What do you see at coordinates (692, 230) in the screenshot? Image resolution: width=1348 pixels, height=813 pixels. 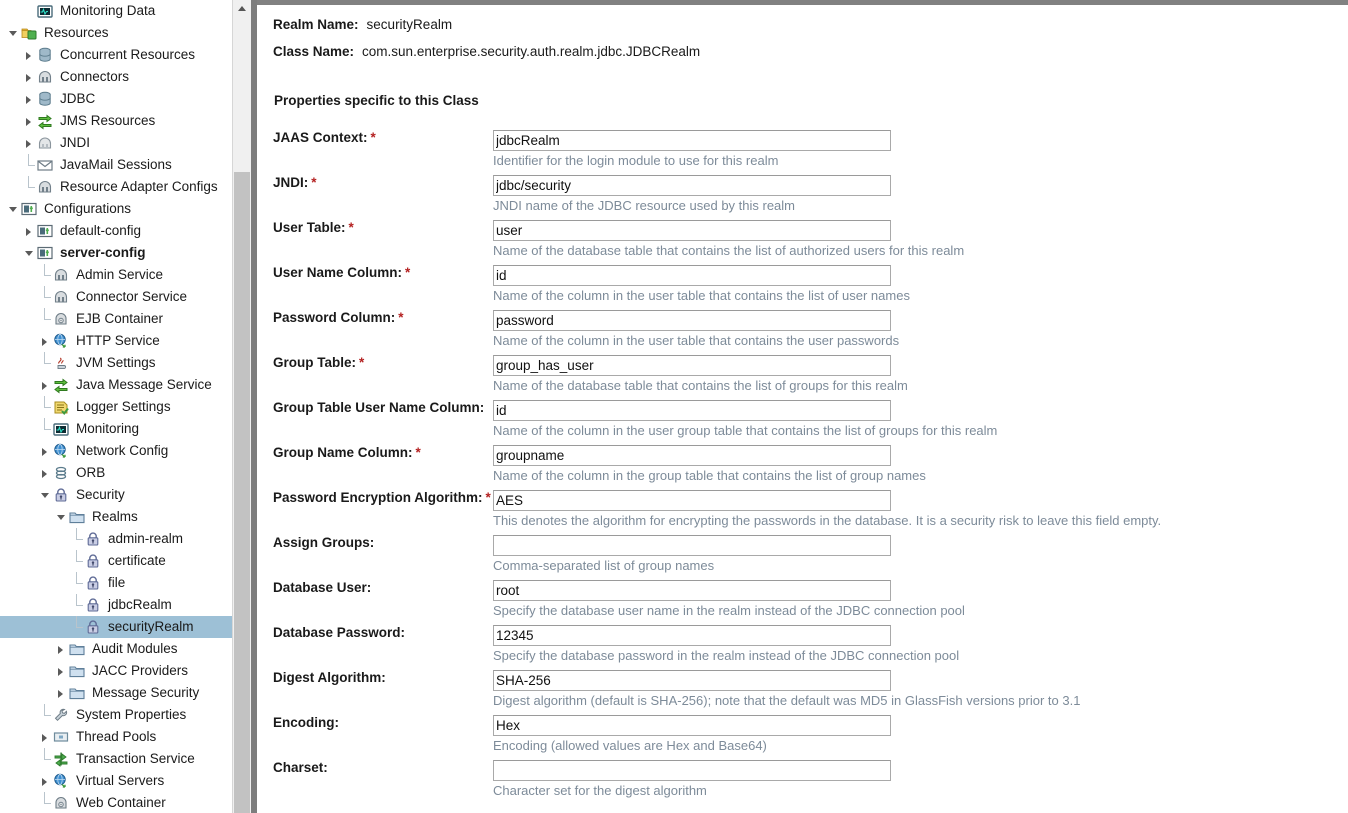 I see `input-user-table` at bounding box center [692, 230].